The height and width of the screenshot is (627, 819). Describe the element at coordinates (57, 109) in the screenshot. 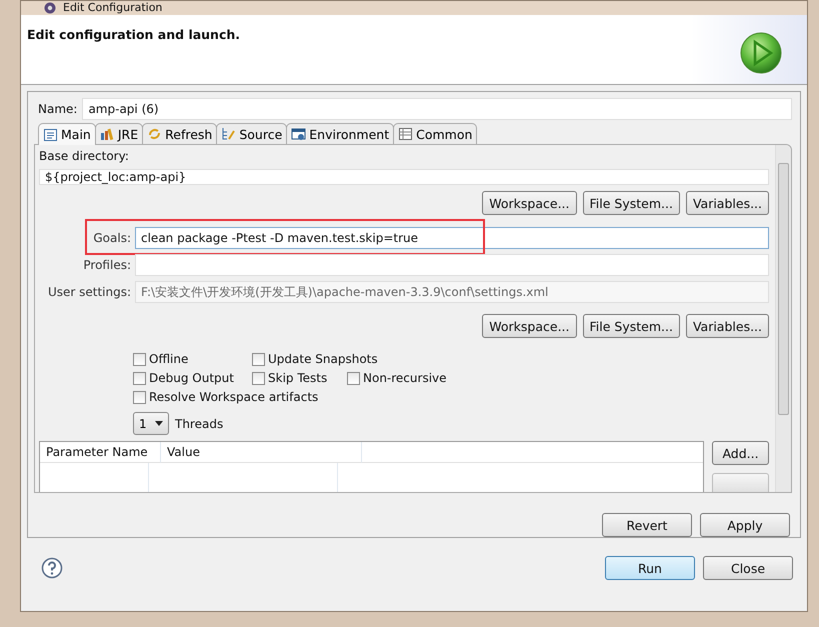

I see `name-label: Name:` at that location.